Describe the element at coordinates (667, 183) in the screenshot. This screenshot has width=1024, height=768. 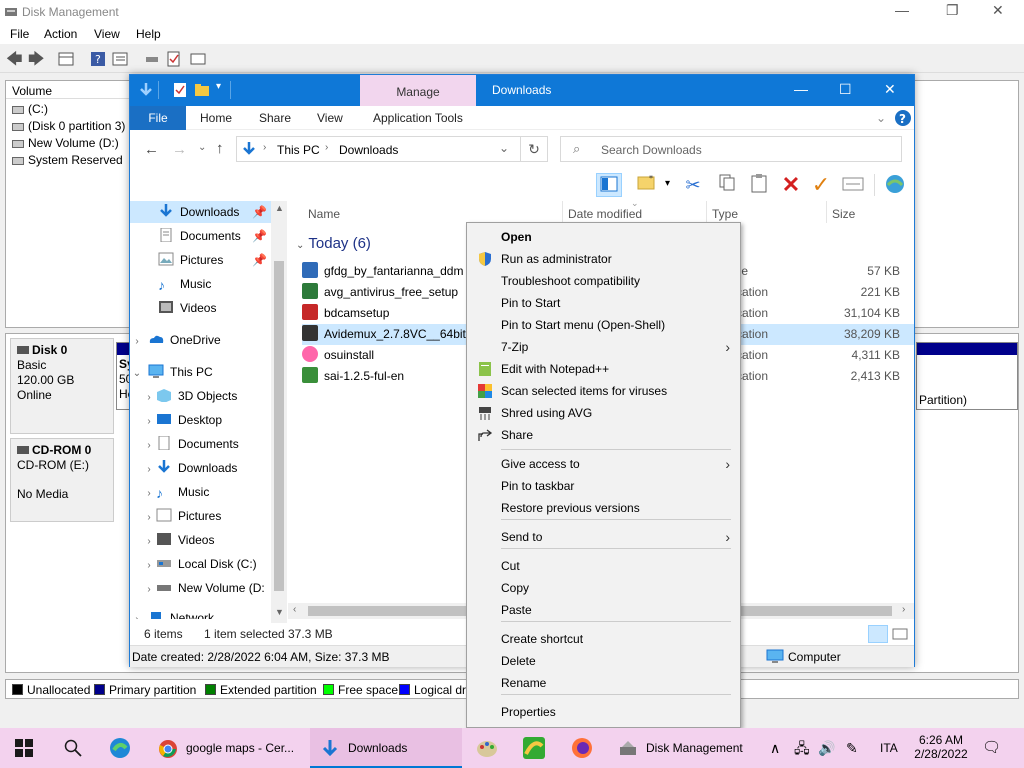
I see `view-dropdown-icon: ▾` at that location.